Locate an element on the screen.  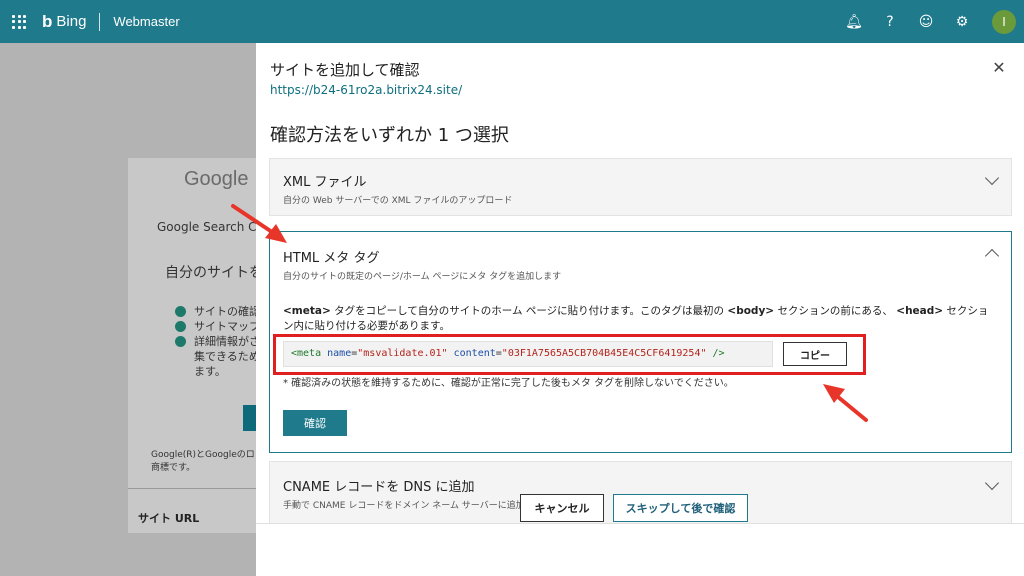
accordion-title: CNAME レコードを DNS に追加 is located at coordinates (379, 487).